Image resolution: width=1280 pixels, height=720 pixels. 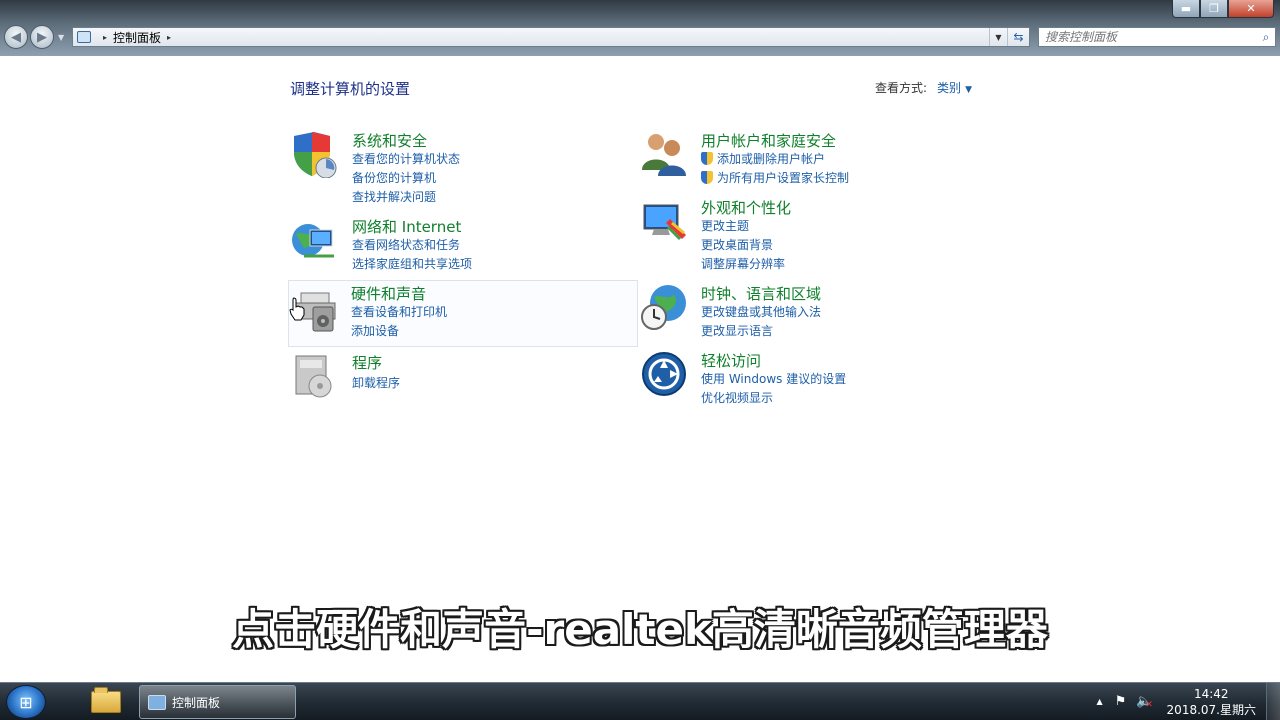 What do you see at coordinates (810, 237) in the screenshot?
I see `category-appearance: 外观和个性化 更改主题 更改桌面背景 调整屏幕分辨率` at bounding box center [810, 237].